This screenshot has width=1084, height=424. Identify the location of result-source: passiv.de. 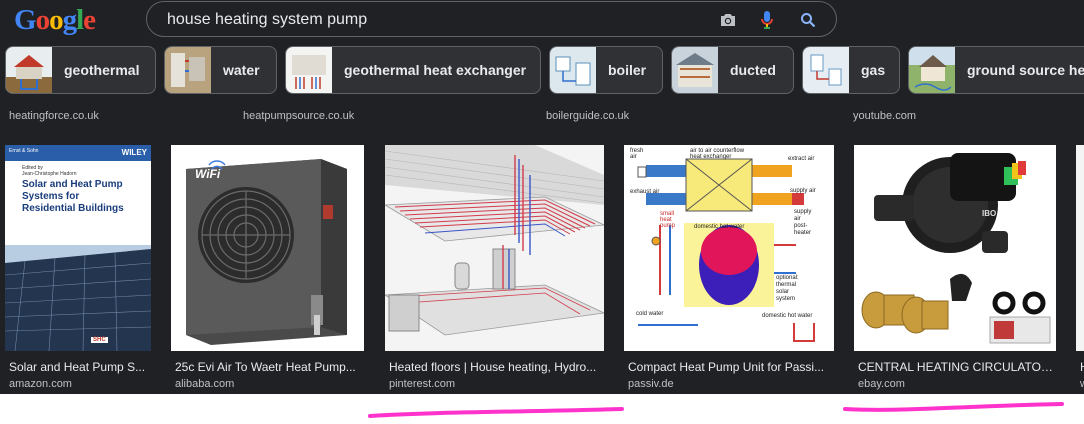
(651, 384).